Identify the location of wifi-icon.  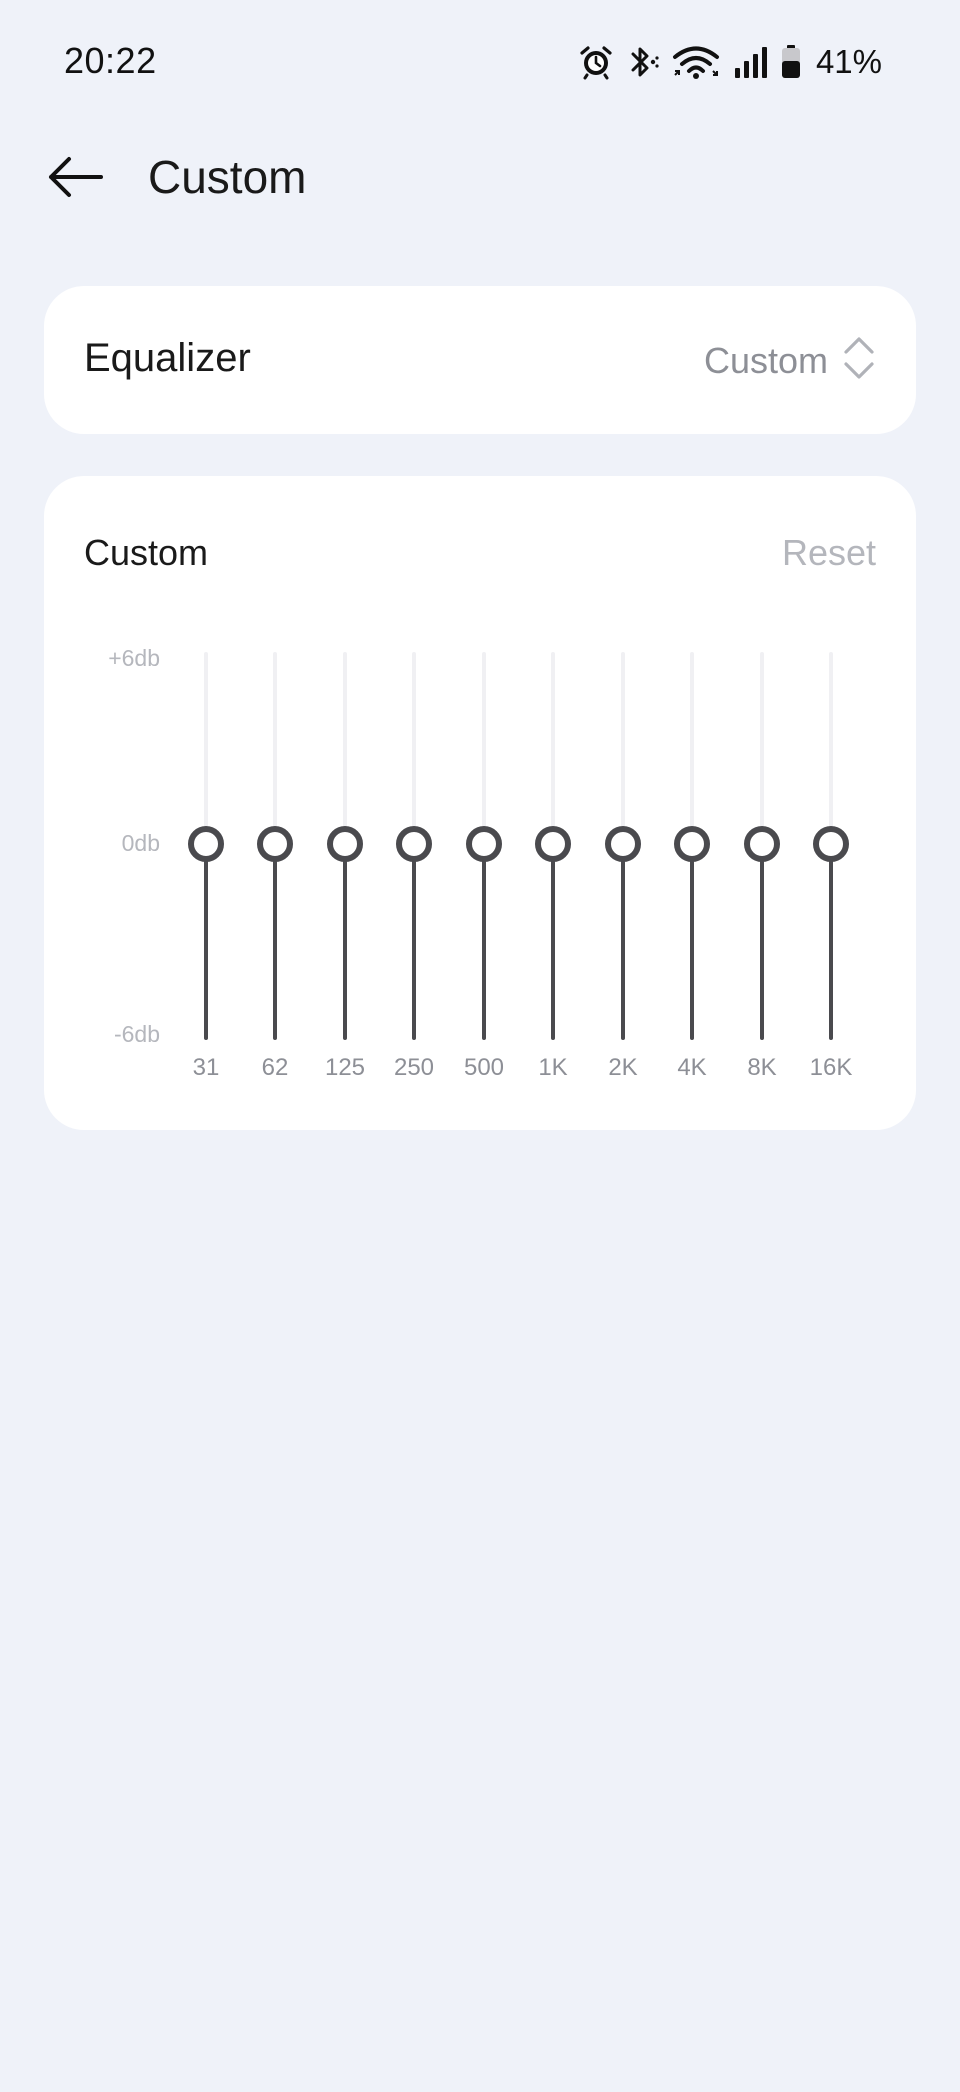
(696, 62).